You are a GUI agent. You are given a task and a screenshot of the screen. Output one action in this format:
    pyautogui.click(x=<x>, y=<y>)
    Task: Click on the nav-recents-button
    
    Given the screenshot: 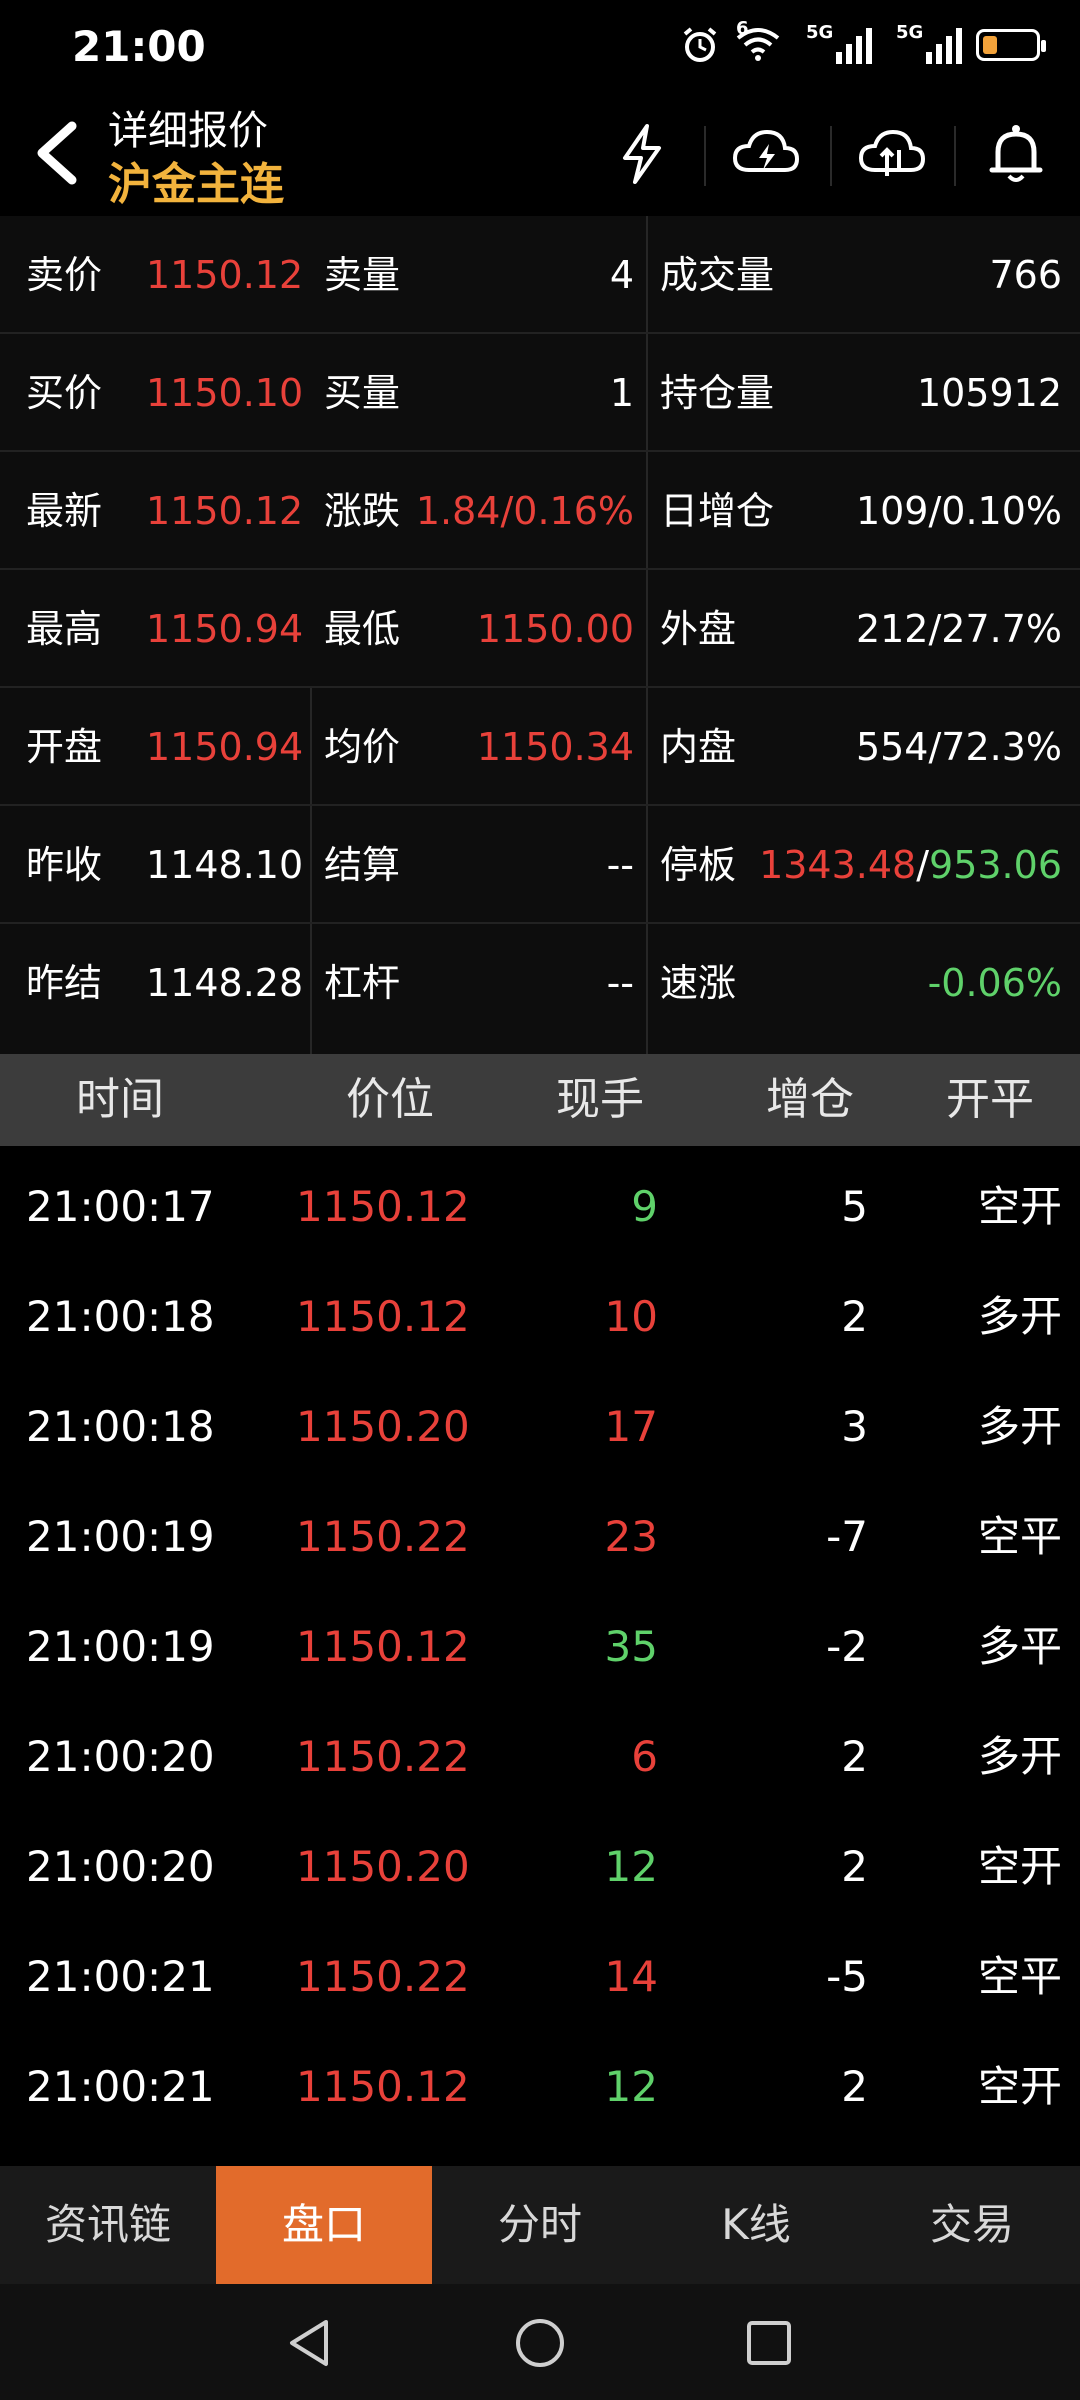 What is the action you would take?
    pyautogui.click(x=769, y=2343)
    